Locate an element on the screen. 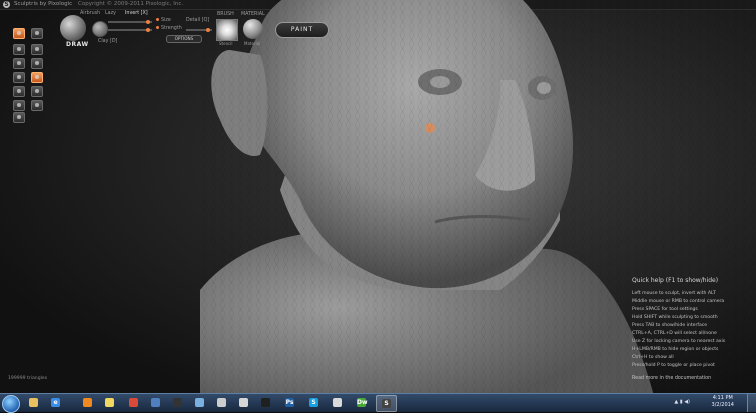 The width and height of the screenshot is (756, 413). help-line: Left mouse to sculpt, invert with ALT is located at coordinates (674, 293).